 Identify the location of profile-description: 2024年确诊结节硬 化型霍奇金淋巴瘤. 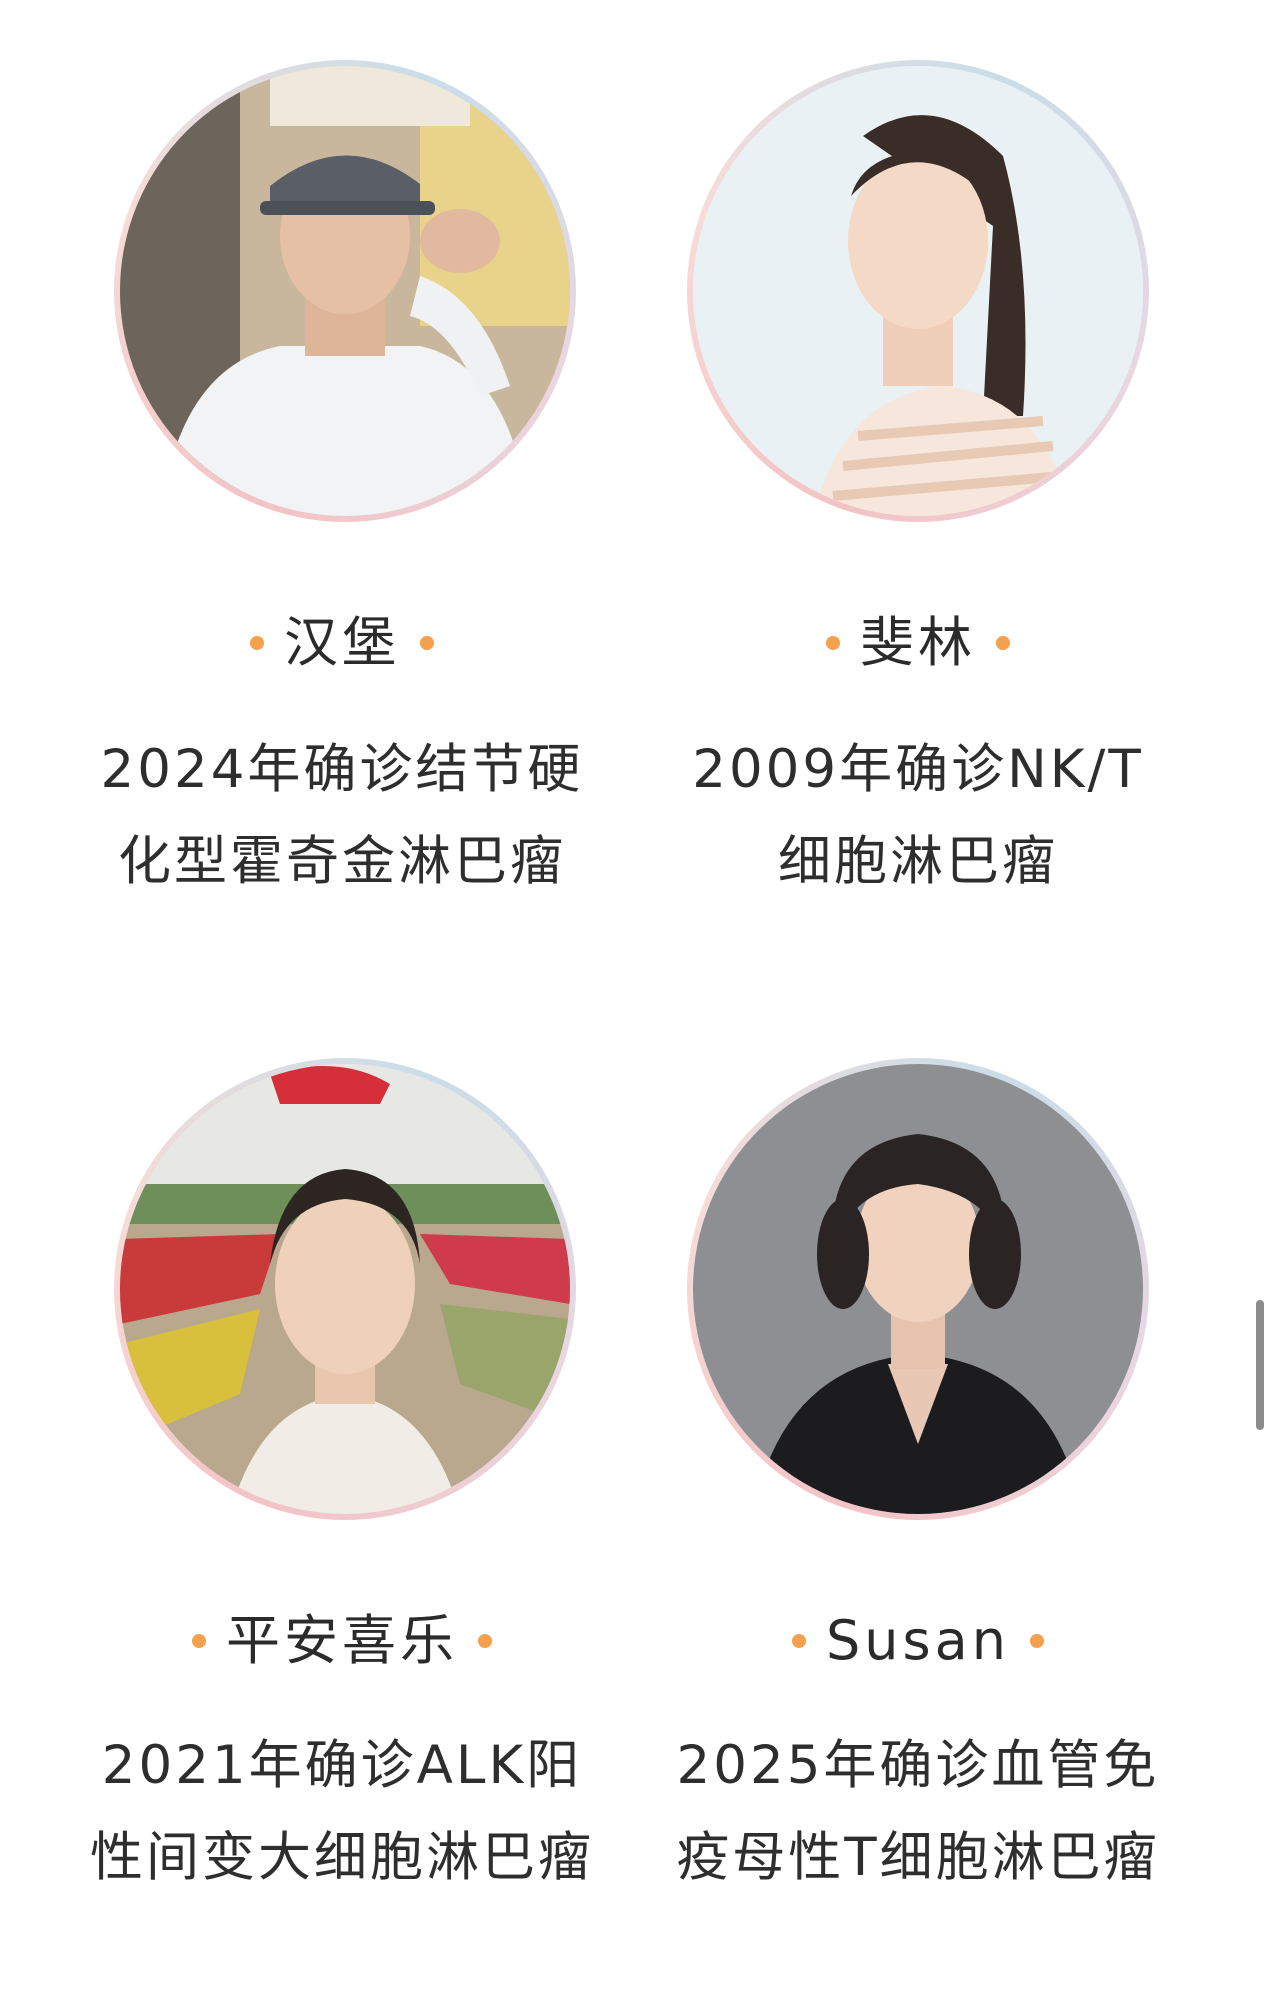
(342, 816).